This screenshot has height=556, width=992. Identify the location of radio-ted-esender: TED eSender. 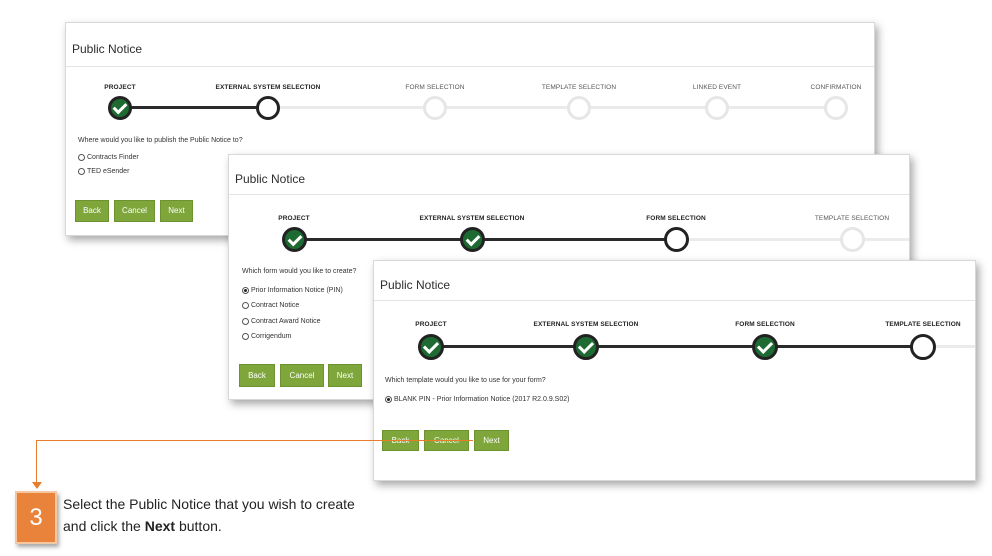
(103, 171).